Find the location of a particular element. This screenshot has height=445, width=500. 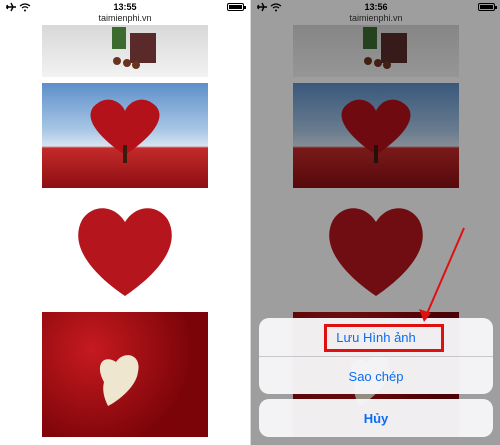

photo-heart-tree is located at coordinates (125, 135).